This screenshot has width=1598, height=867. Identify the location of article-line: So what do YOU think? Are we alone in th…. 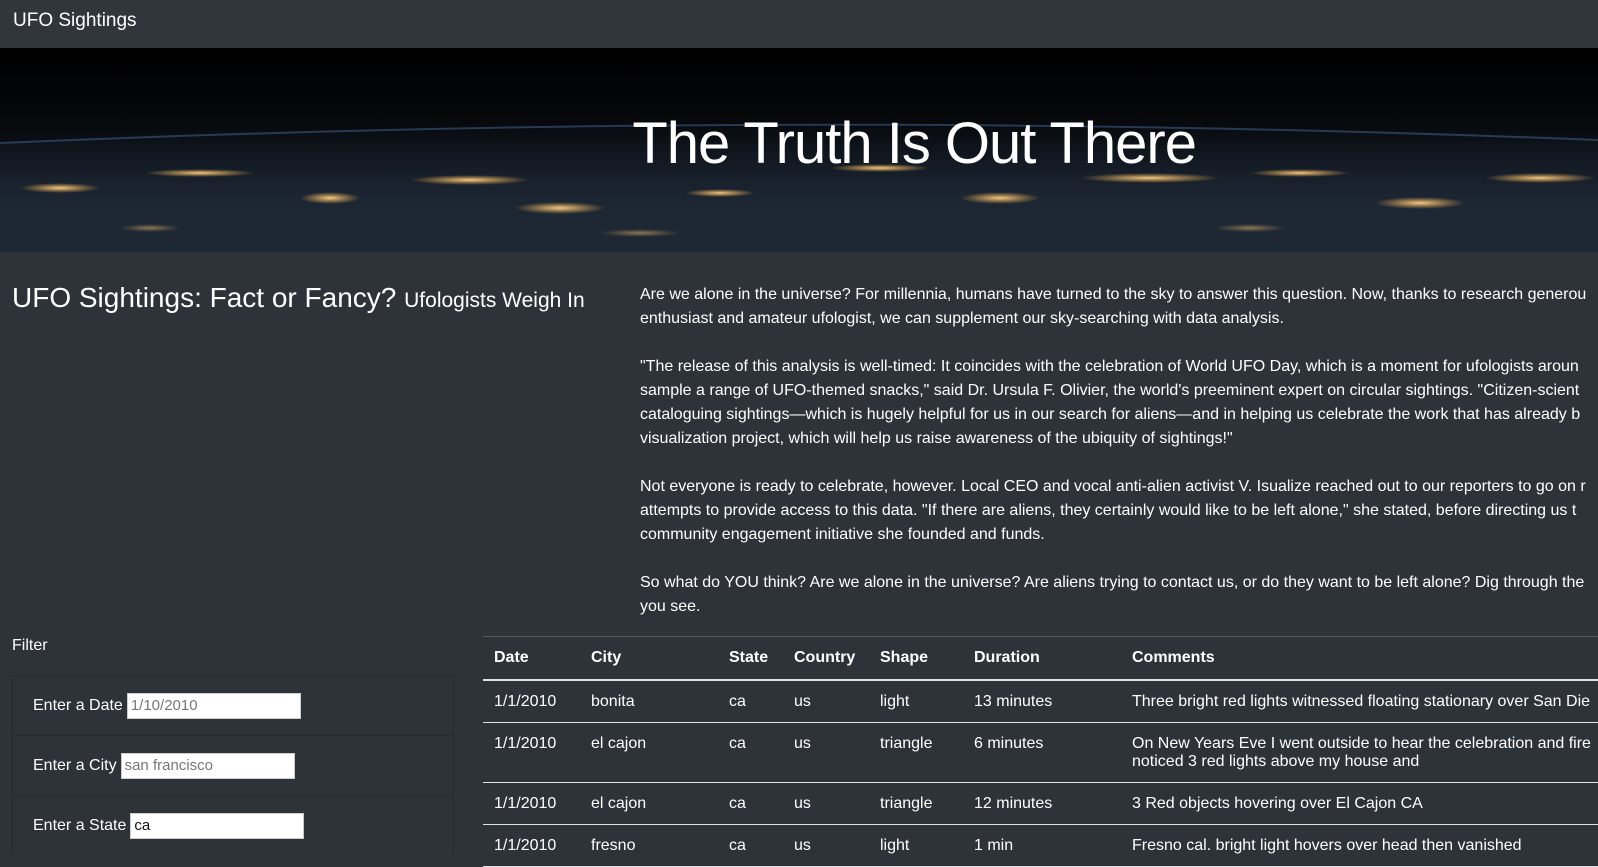
(1112, 582).